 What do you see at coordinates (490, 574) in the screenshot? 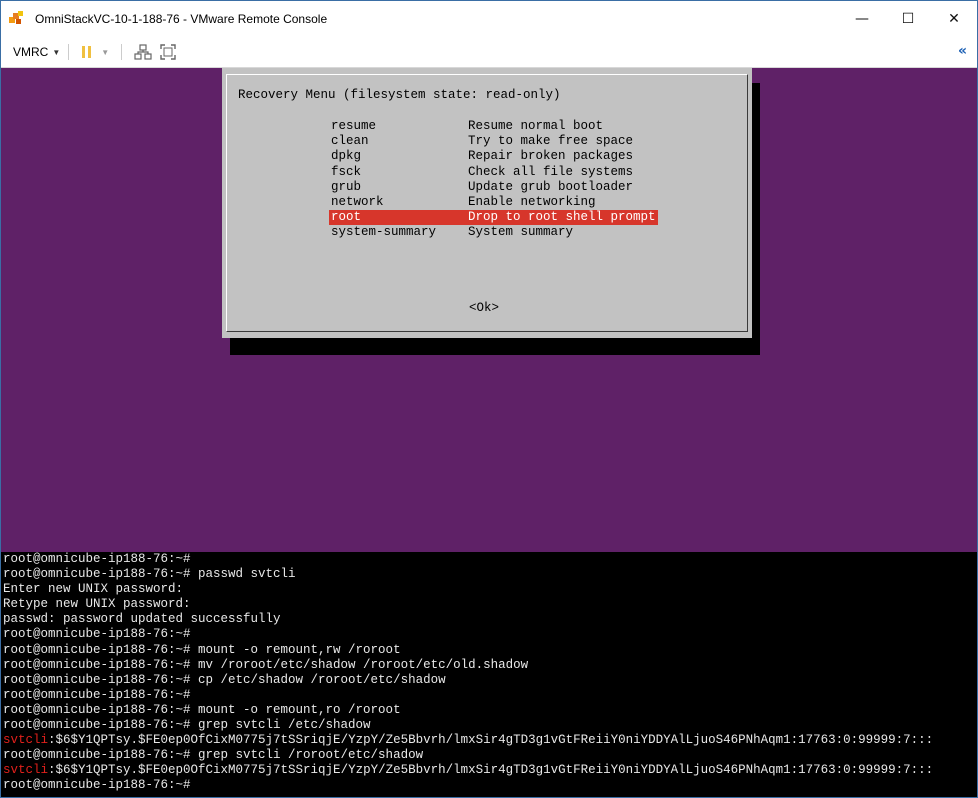
I see `terminal-line: root@omnicube-ip188-76:~# passwd svtcli` at bounding box center [490, 574].